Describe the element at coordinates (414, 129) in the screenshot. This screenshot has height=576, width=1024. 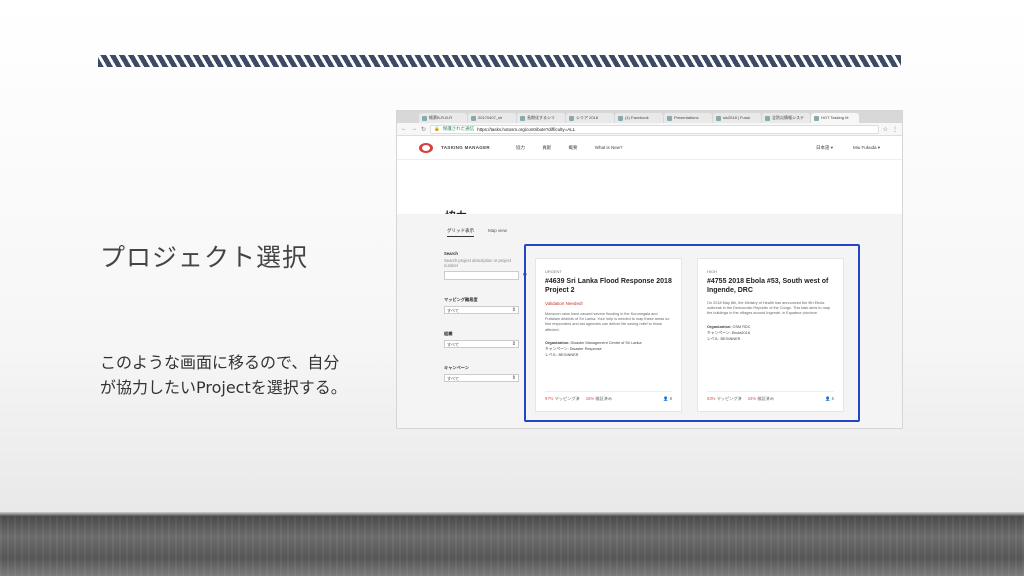
I see `forward-arrow-icon: →` at that location.